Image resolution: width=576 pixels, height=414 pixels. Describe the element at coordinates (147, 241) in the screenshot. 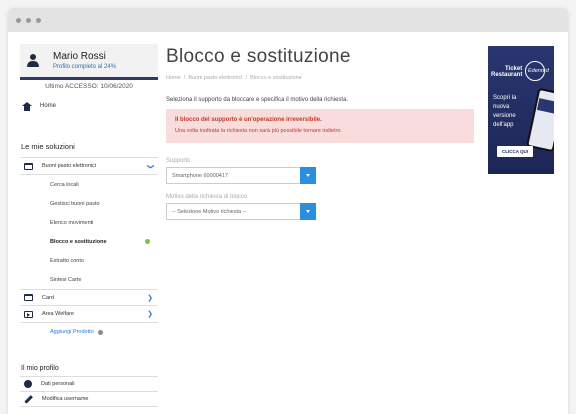

I see `active-indicator-icon` at that location.